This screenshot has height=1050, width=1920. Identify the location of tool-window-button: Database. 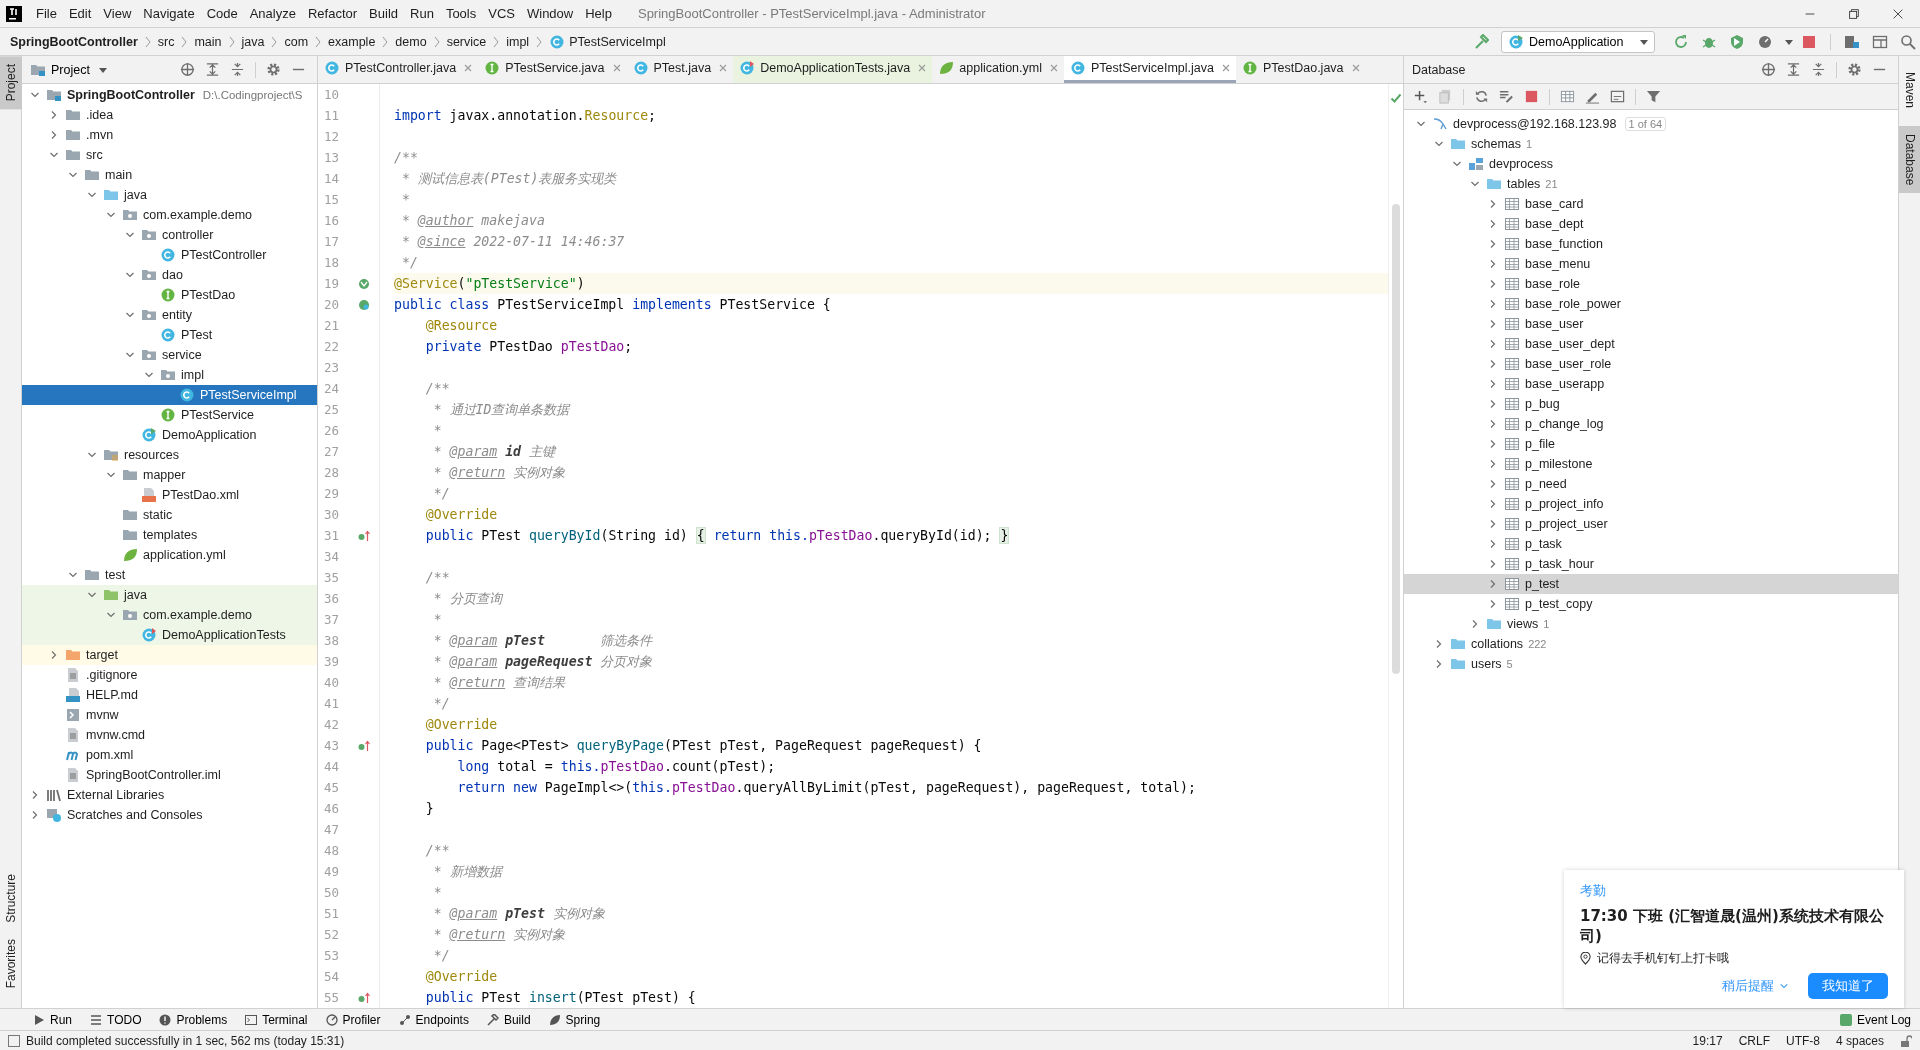
(1909, 160).